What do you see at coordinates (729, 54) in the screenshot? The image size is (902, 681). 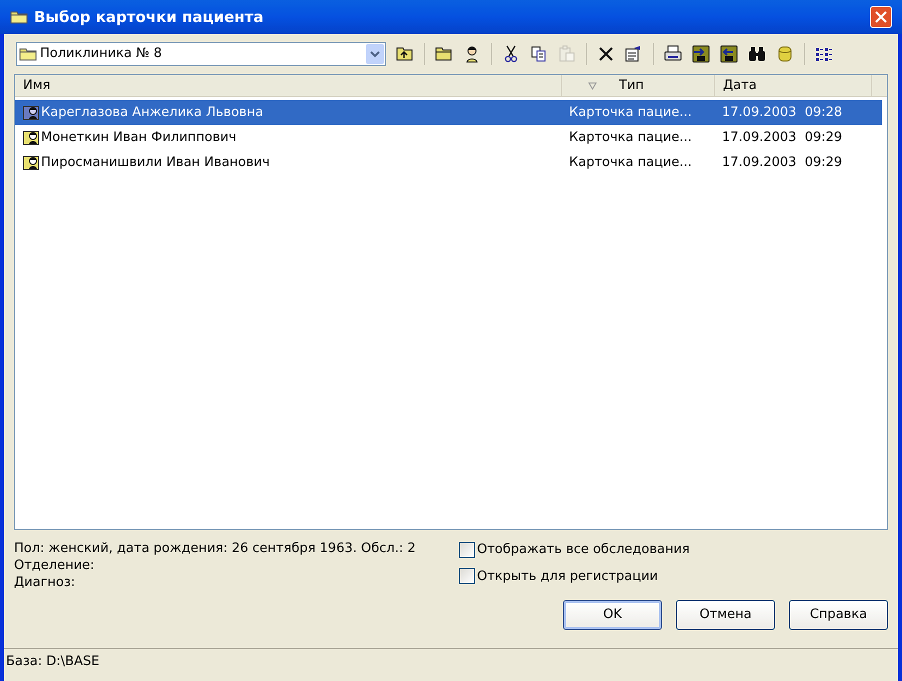 I see `export-icon` at bounding box center [729, 54].